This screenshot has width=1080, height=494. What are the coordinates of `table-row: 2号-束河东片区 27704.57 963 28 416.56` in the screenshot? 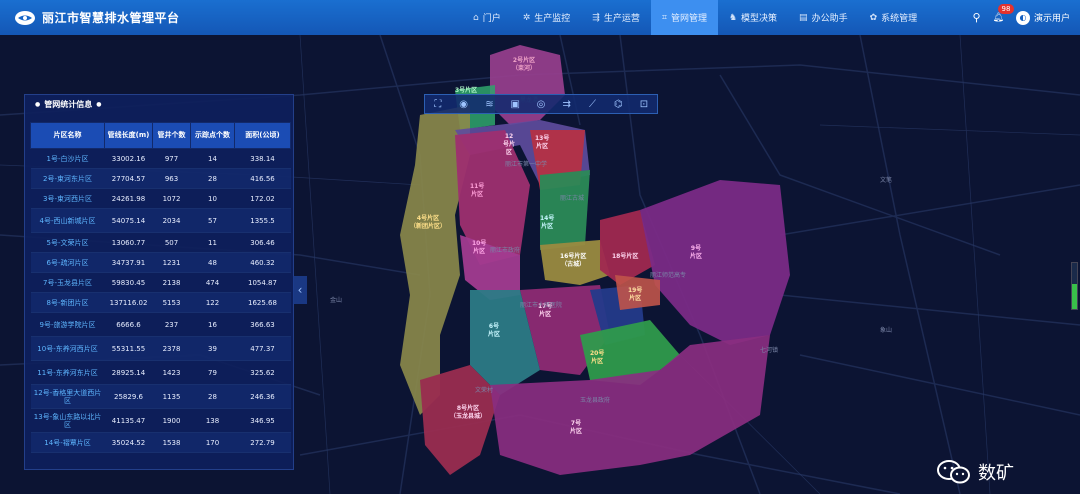 It's located at (160, 178).